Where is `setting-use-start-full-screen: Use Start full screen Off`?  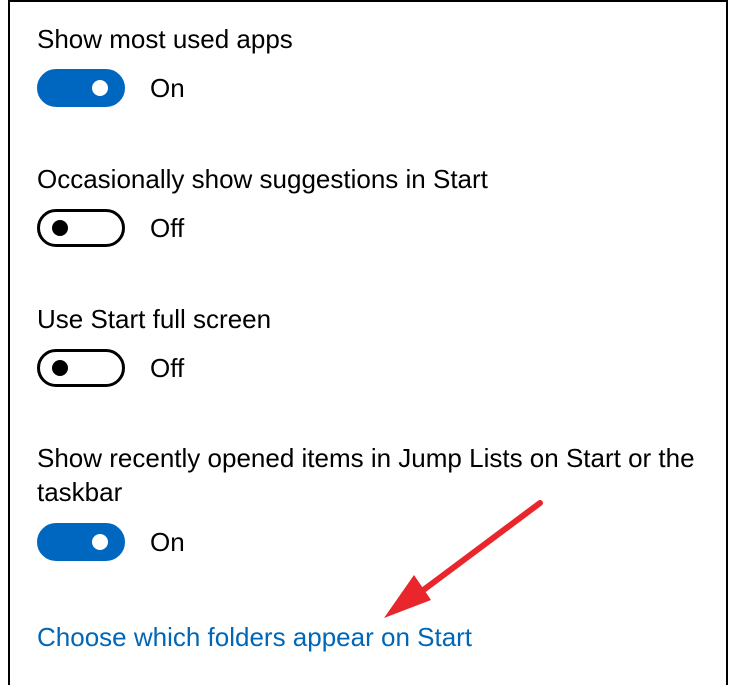 setting-use-start-full-screen: Use Start full screen Off is located at coordinates (154, 344).